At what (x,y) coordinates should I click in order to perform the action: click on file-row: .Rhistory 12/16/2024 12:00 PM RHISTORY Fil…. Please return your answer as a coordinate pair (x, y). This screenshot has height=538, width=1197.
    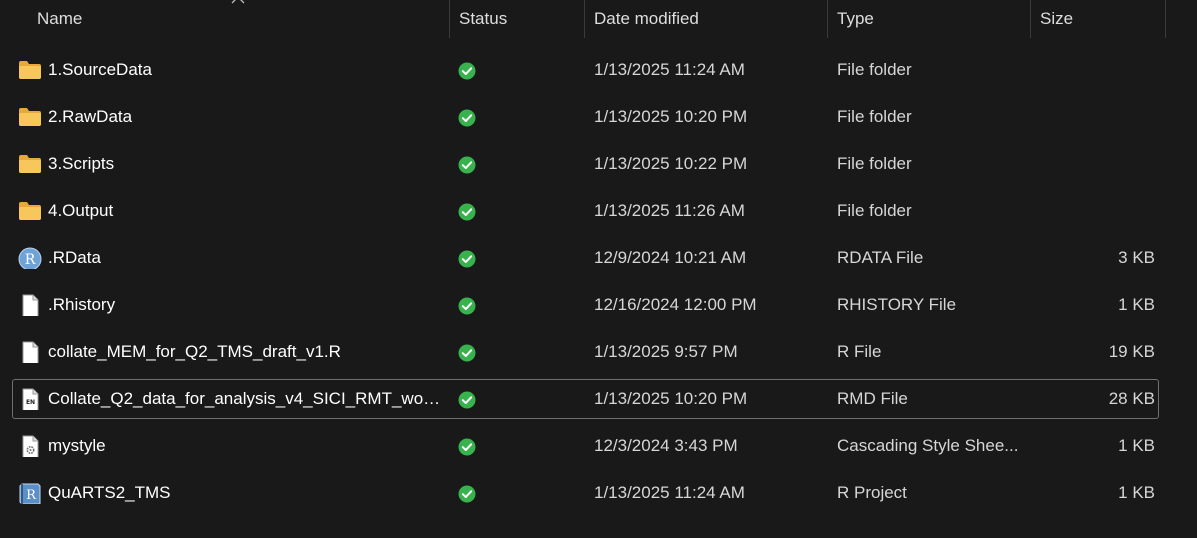
    Looking at the image, I should click on (585, 305).